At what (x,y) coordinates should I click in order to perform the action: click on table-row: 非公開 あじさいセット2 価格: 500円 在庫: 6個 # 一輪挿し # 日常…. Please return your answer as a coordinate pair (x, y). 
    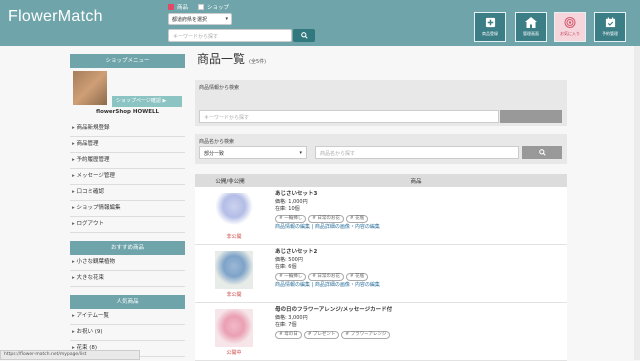
    Looking at the image, I should click on (381, 274).